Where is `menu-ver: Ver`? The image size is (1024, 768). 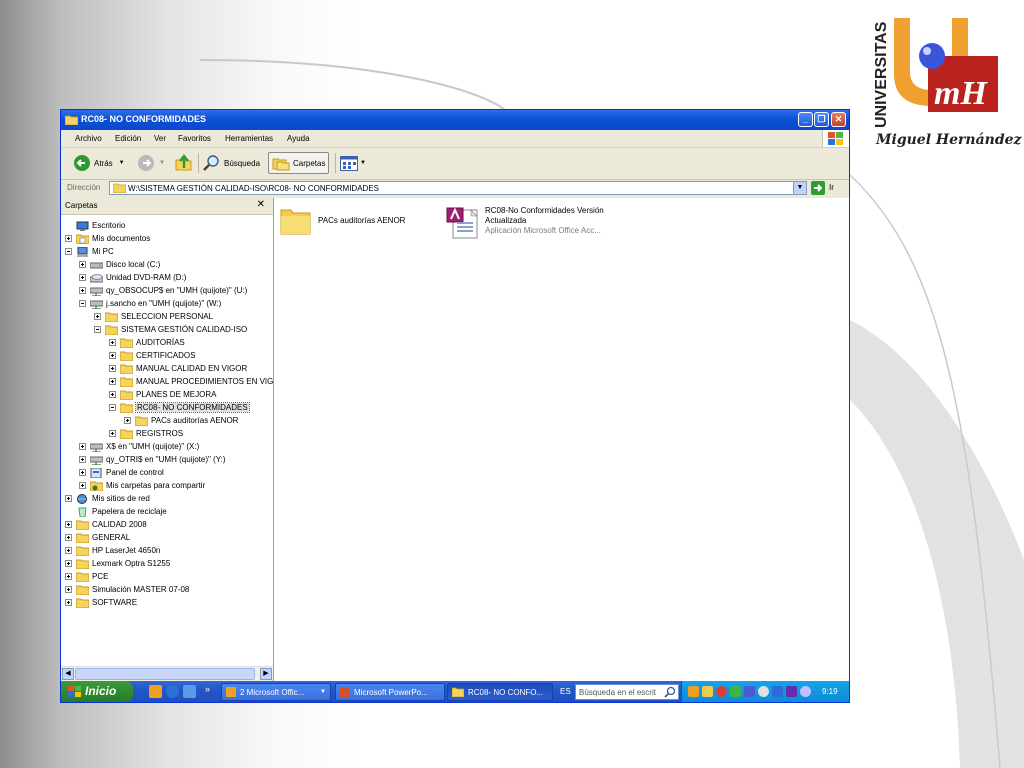
menu-ver: Ver is located at coordinates (160, 138).